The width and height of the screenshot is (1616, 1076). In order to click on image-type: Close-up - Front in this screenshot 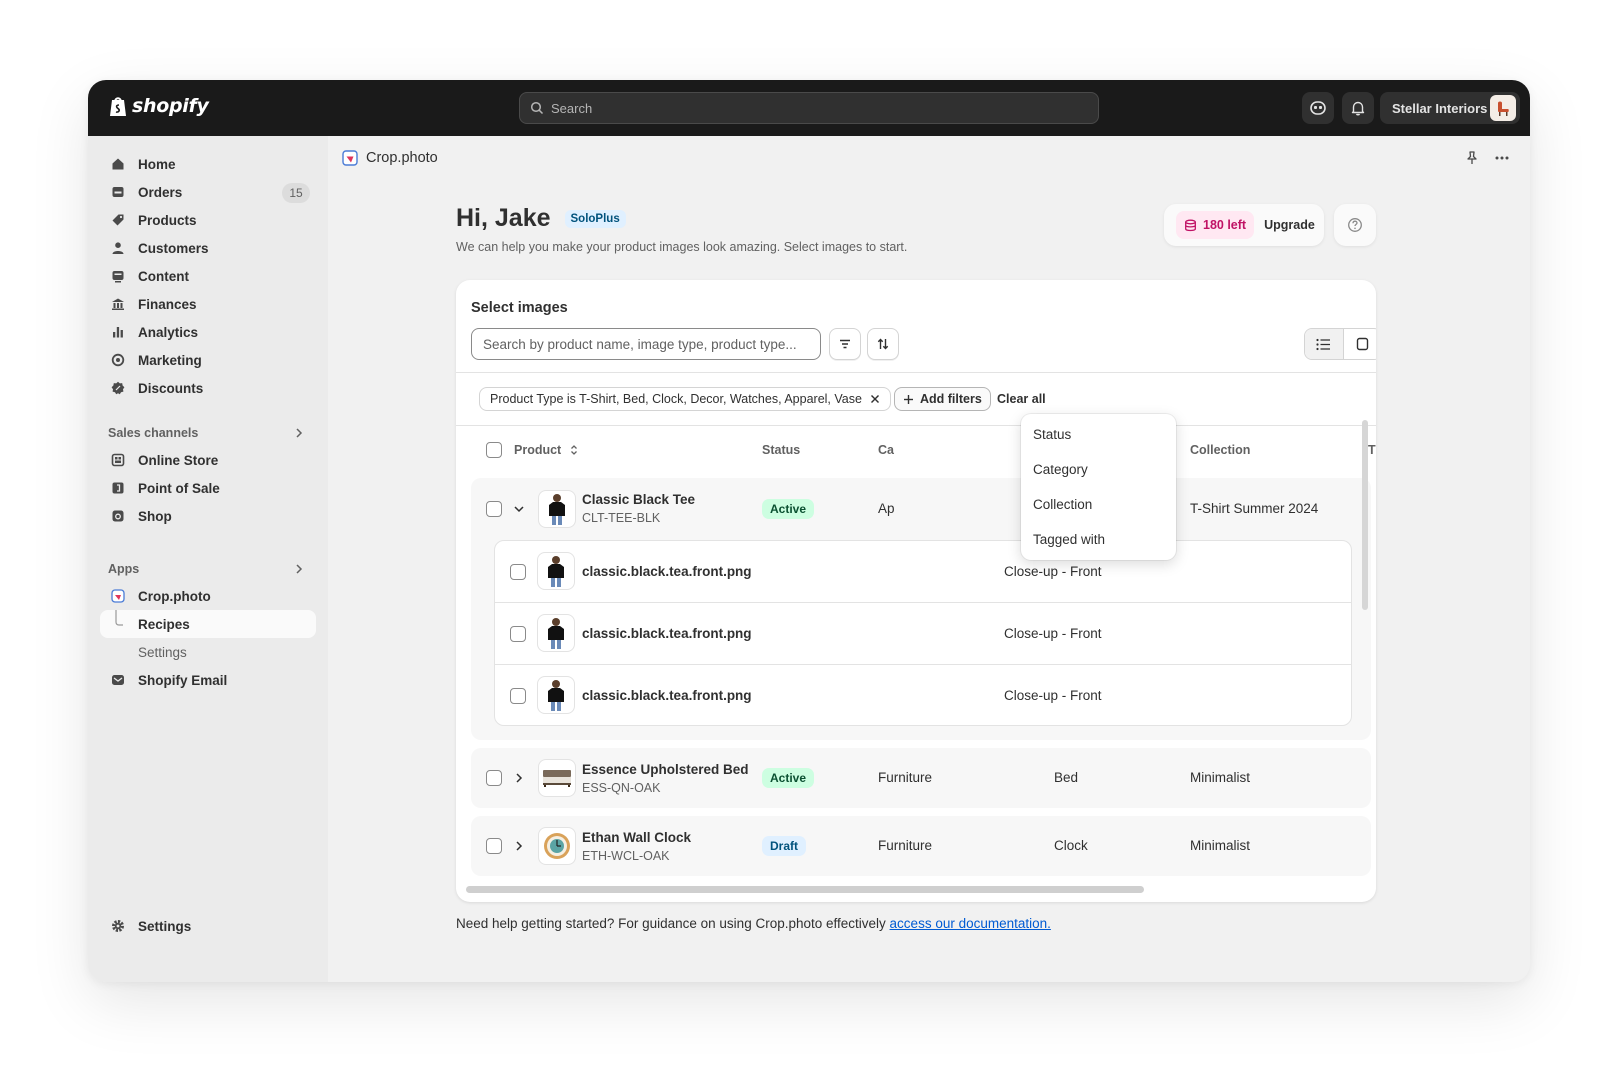, I will do `click(1053, 571)`.